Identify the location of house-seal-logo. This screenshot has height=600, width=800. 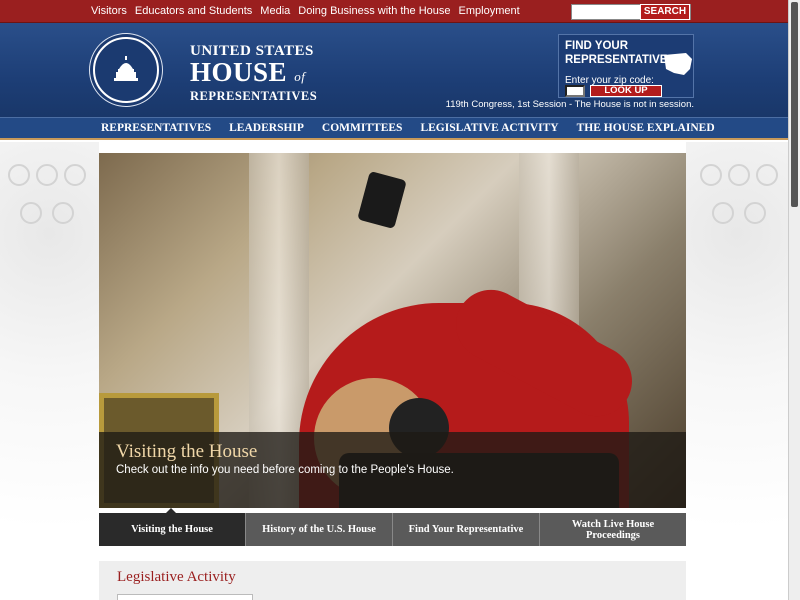
(126, 70).